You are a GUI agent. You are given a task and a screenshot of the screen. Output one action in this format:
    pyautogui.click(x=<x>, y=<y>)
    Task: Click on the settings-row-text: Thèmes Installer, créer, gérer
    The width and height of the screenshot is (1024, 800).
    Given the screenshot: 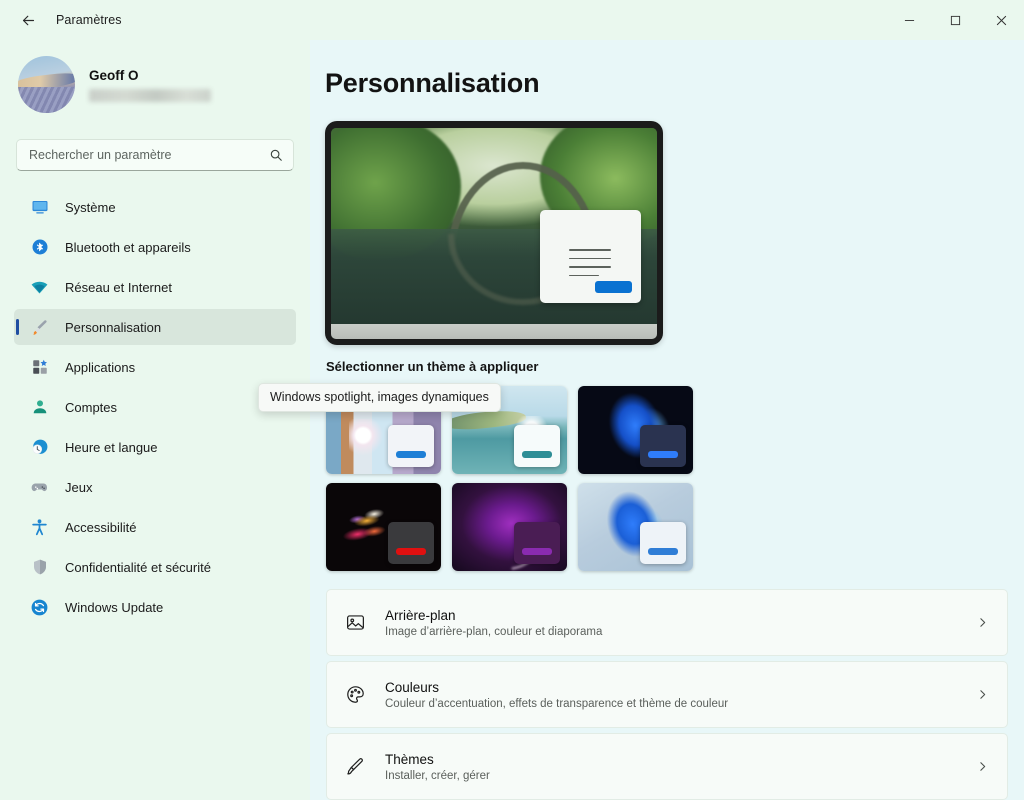 What is the action you would take?
    pyautogui.click(x=671, y=767)
    